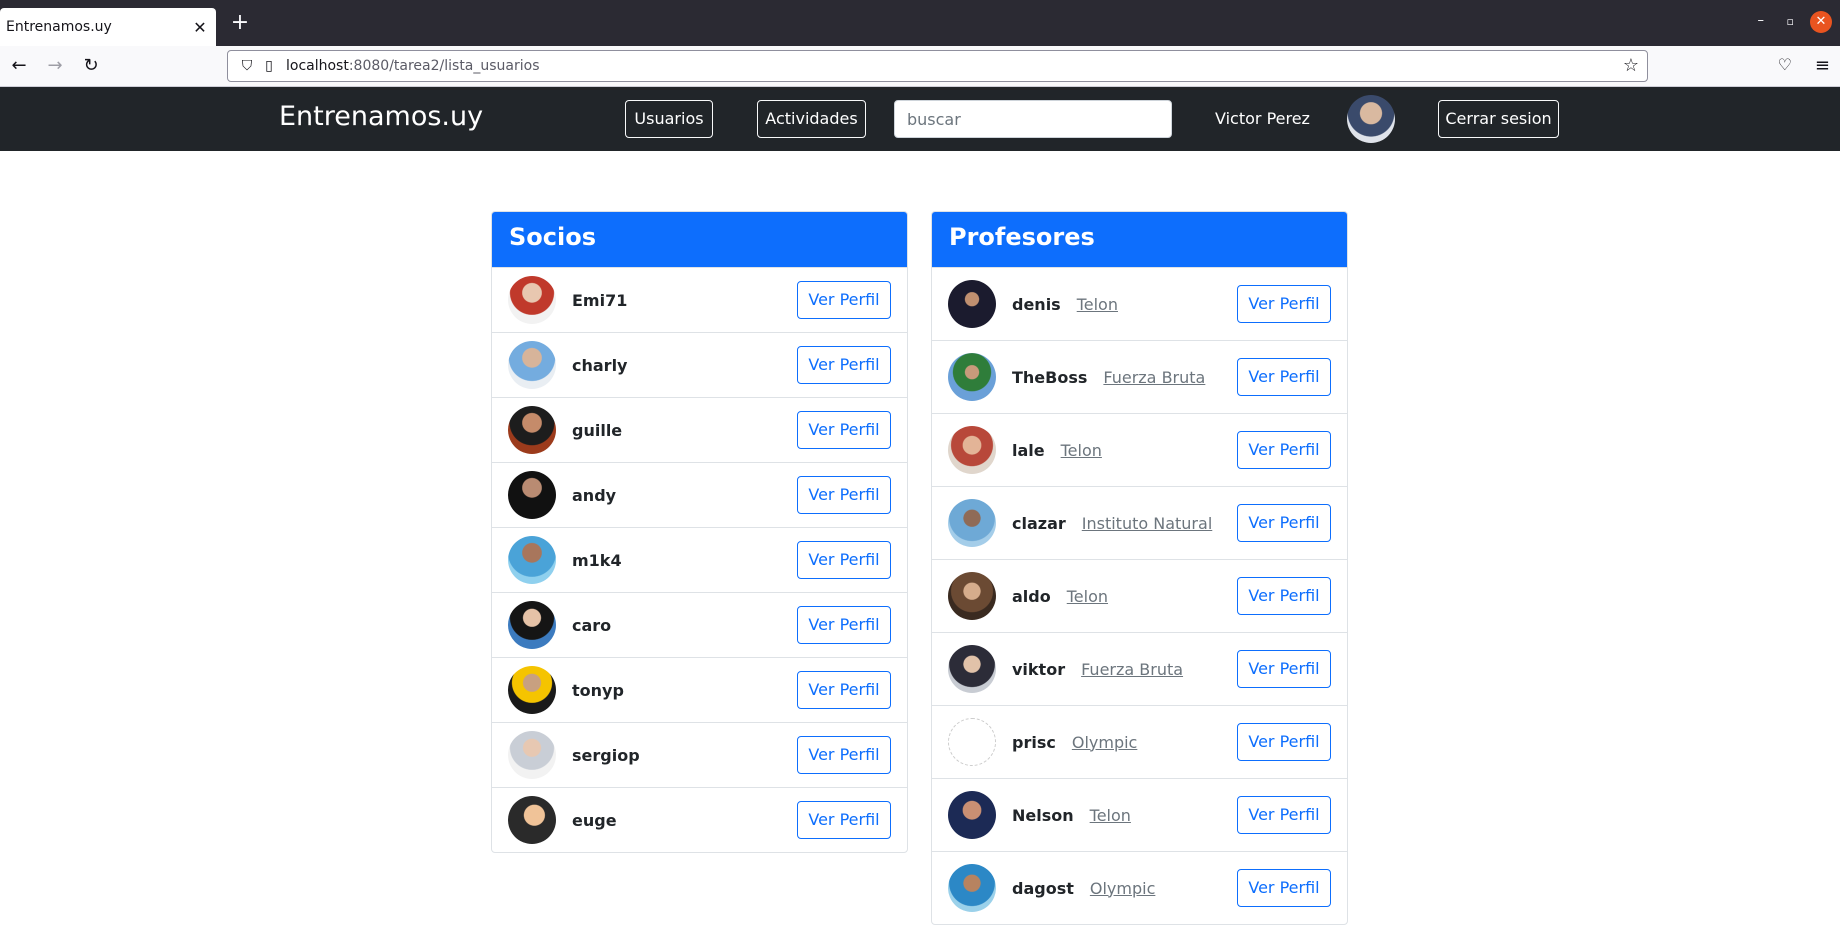 Image resolution: width=1840 pixels, height=941 pixels. I want to click on tab-title: Entrenamos.uy, so click(59, 27).